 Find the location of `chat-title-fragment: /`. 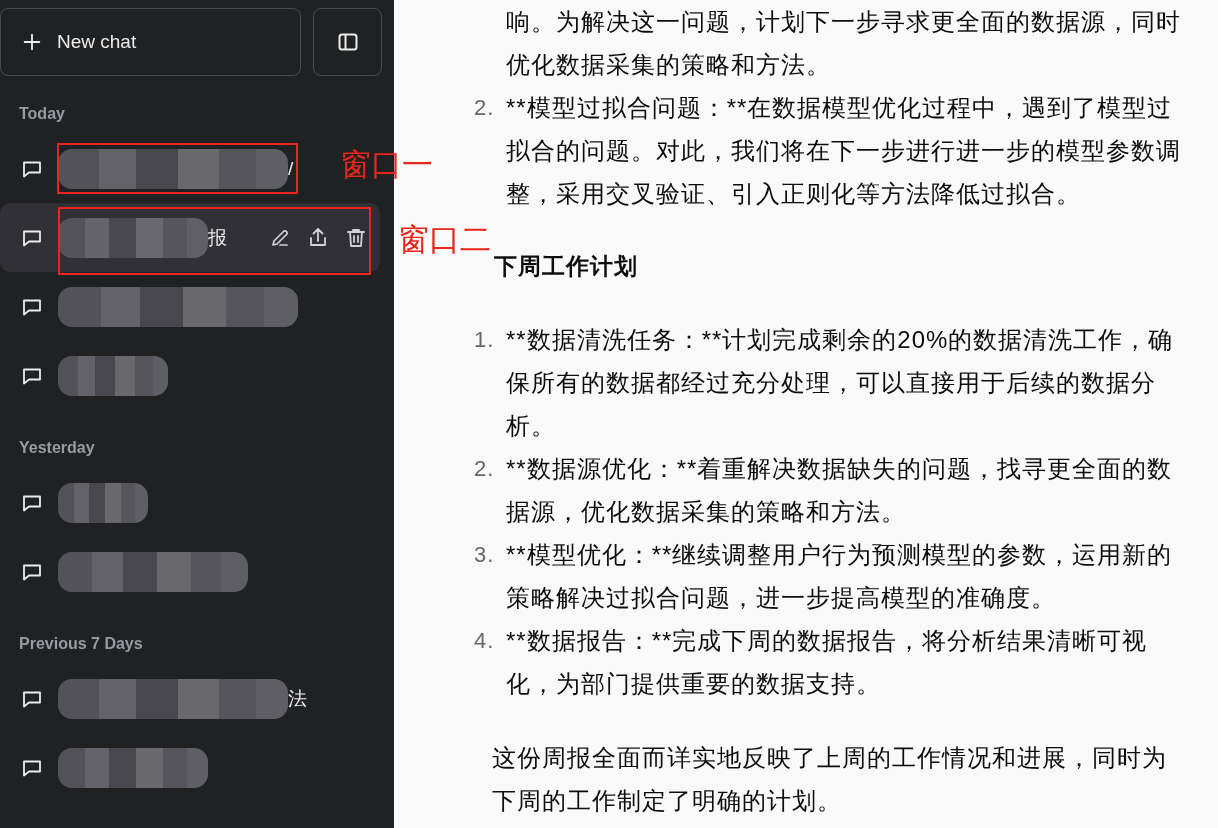

chat-title-fragment: / is located at coordinates (291, 168).